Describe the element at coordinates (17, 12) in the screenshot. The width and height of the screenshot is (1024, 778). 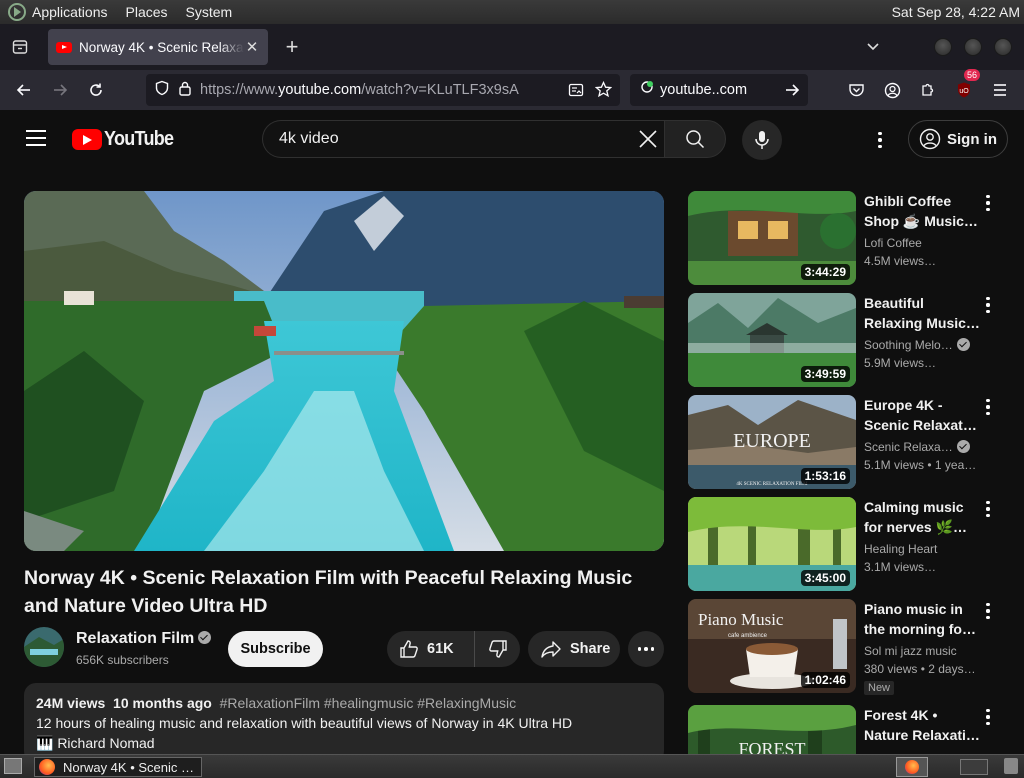
I see `distro-logo-icon` at that location.